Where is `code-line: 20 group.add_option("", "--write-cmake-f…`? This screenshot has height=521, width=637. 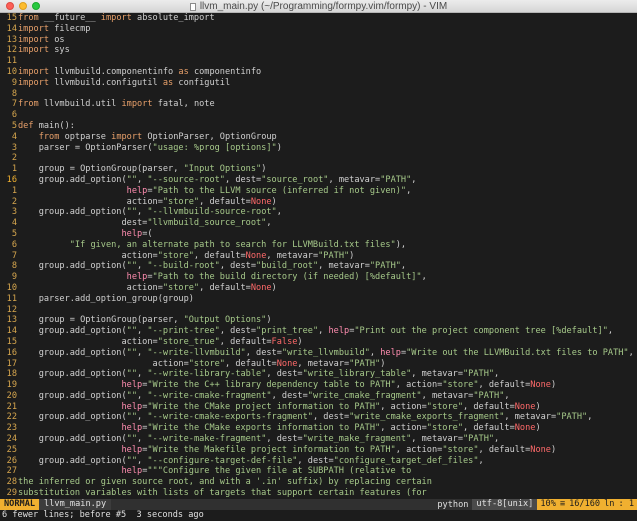 code-line: 20 group.add_option("", "--write-cmake-f… is located at coordinates (318, 396).